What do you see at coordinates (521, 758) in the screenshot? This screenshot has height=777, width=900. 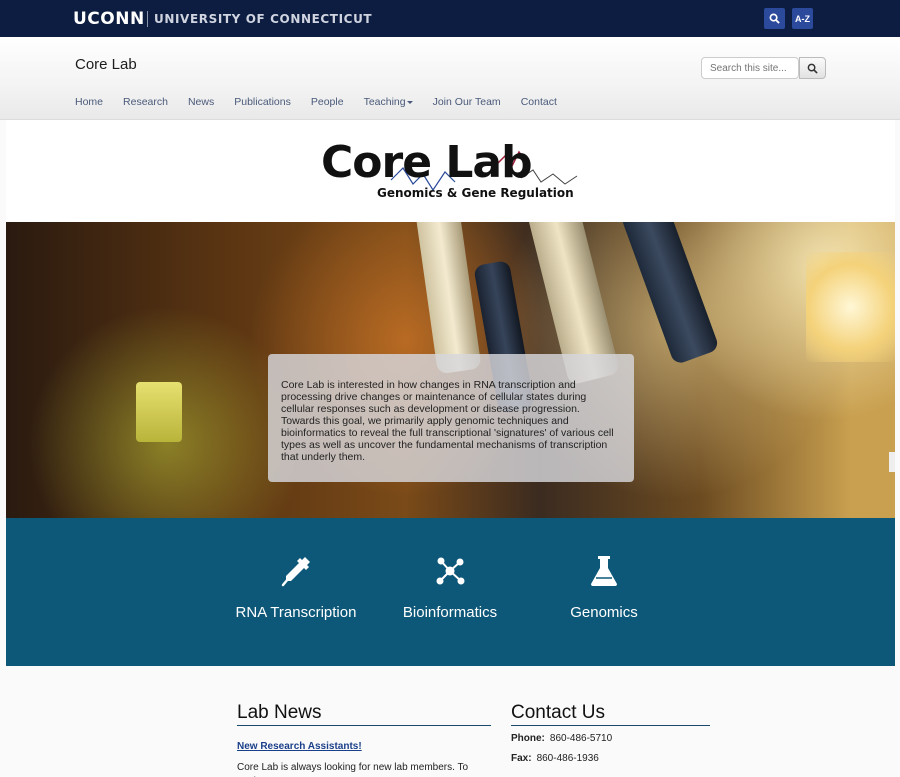 I see `fax-label: Fax:` at bounding box center [521, 758].